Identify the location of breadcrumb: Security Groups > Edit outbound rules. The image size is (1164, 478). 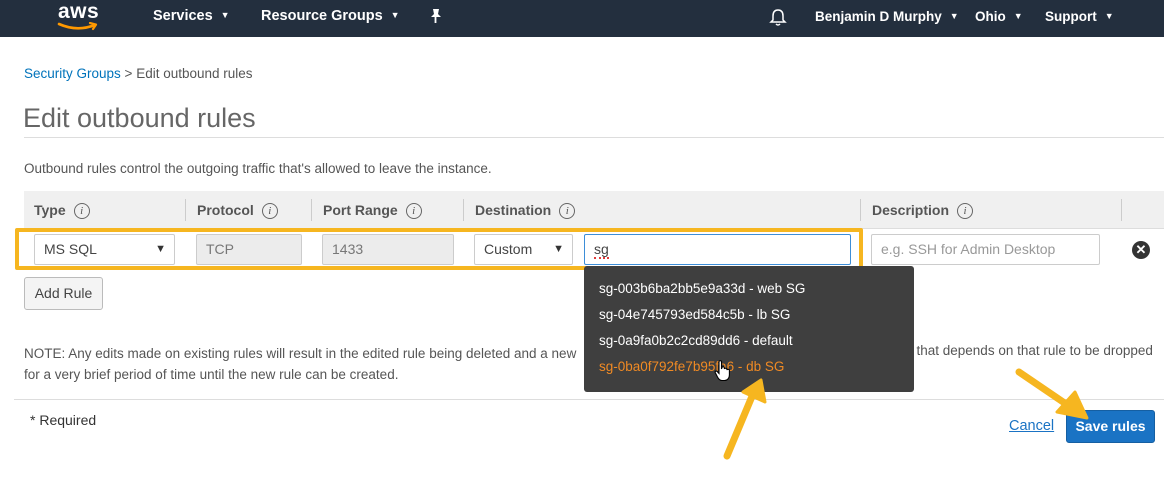
(138, 73).